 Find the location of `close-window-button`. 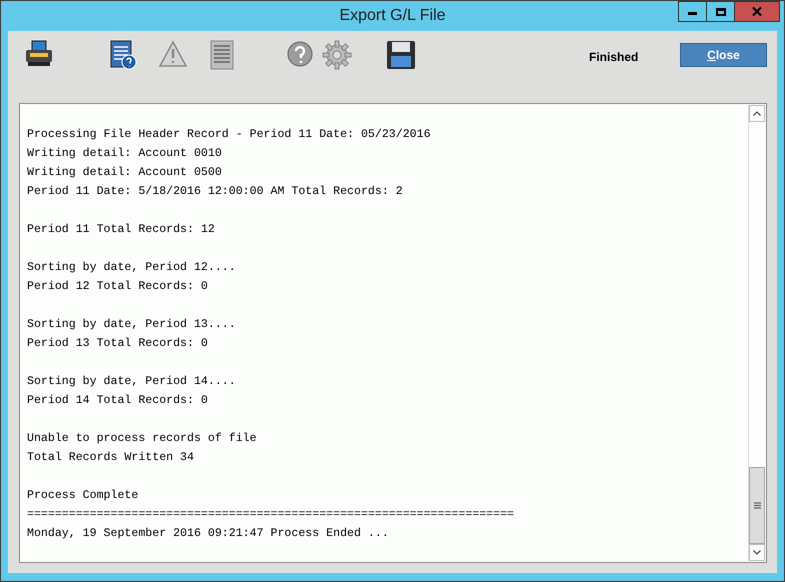

close-window-button is located at coordinates (757, 11).